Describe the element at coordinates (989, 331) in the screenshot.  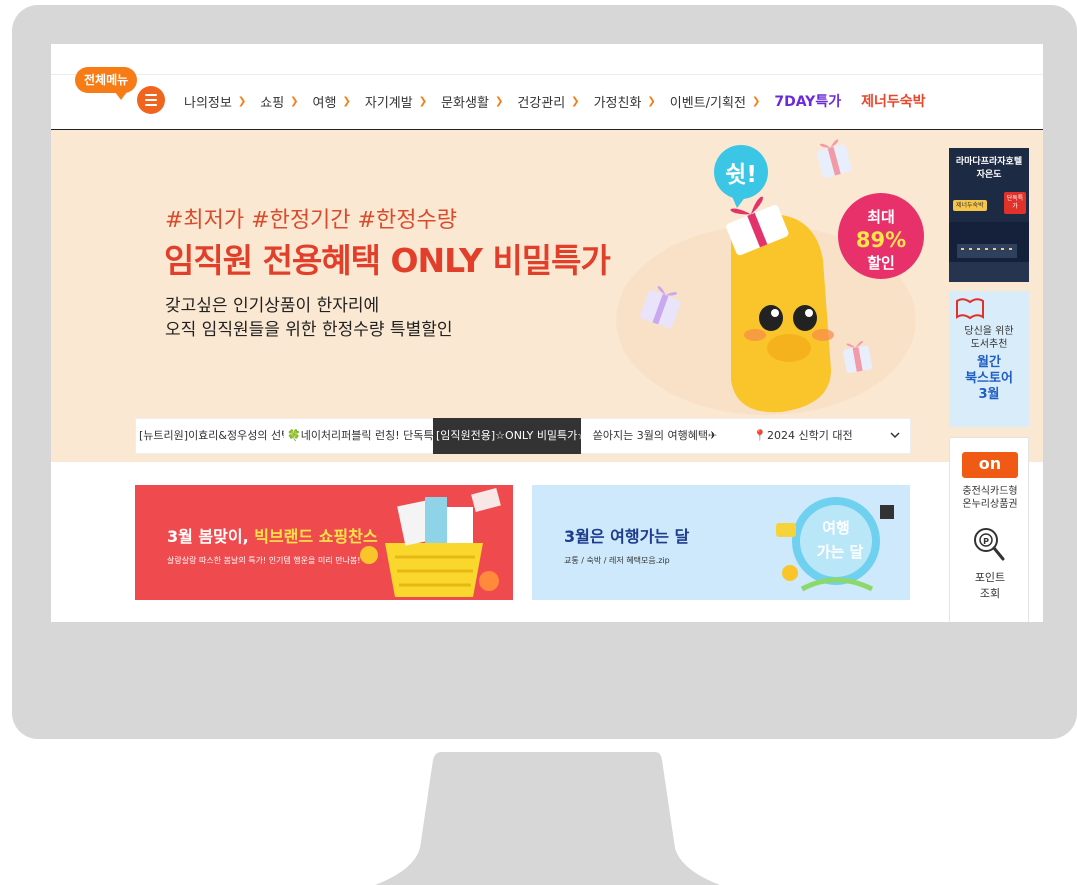
I see `book-caption-line: 당신을 위한` at that location.